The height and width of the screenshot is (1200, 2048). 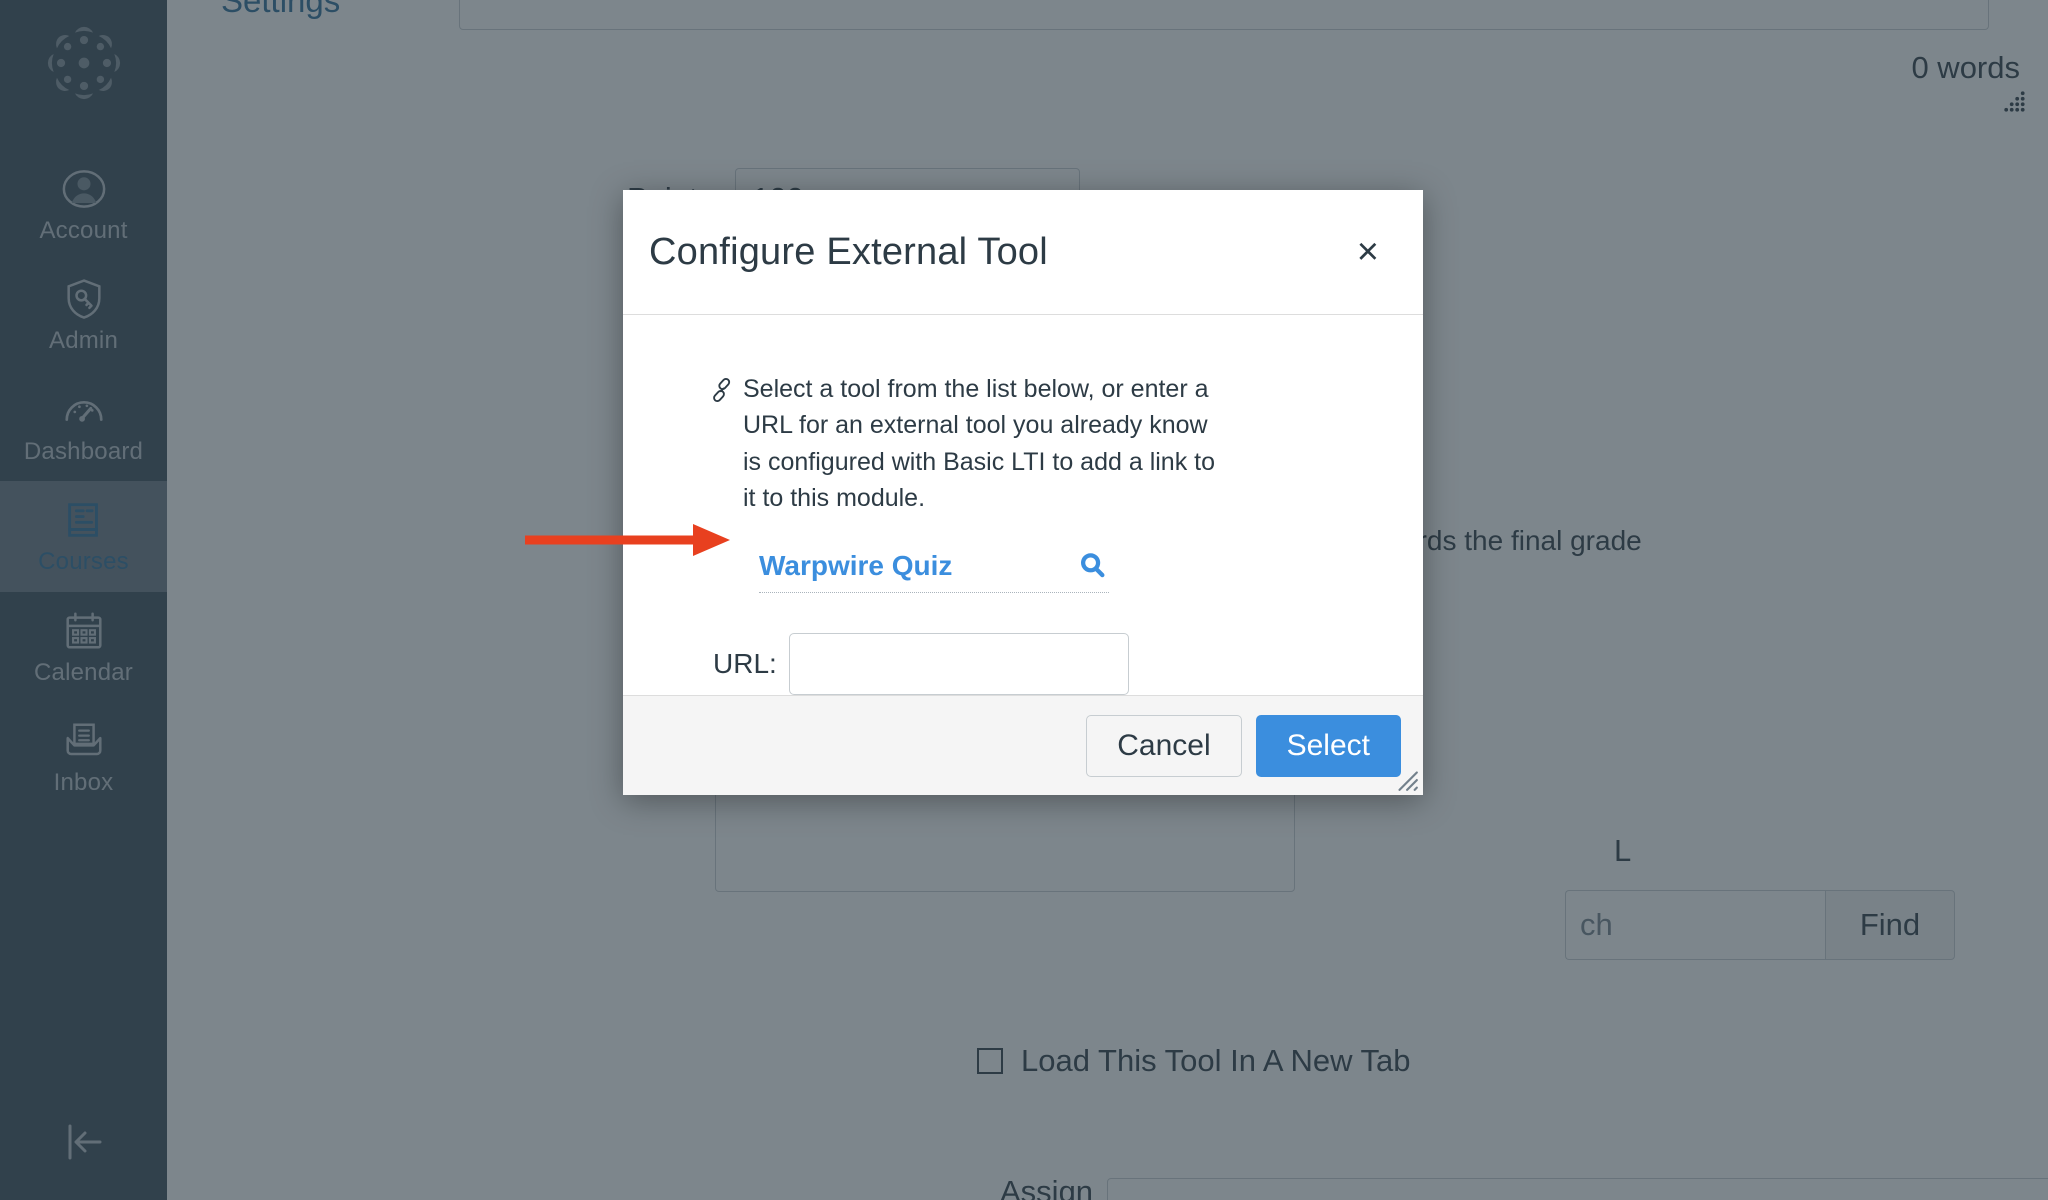 I want to click on tool-link-warpwire-quiz: Warpwire Quiz, so click(x=855, y=566).